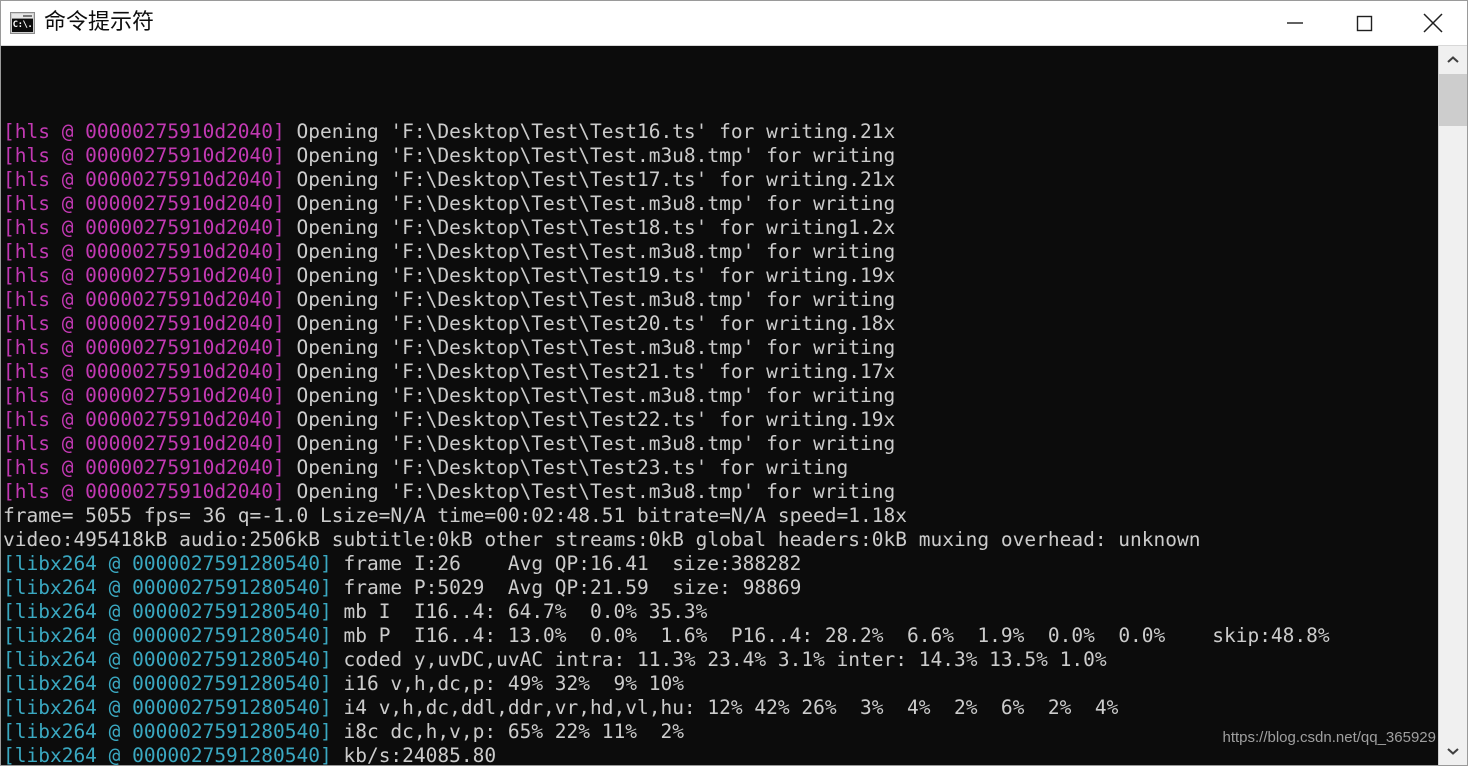 This screenshot has width=1468, height=766. I want to click on title-bar: C:\. 命令提示符, so click(734, 23).